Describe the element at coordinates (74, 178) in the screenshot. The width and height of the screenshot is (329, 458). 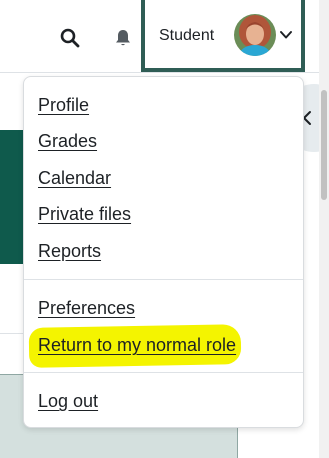
I see `menu-item-calendar: Calendar` at that location.